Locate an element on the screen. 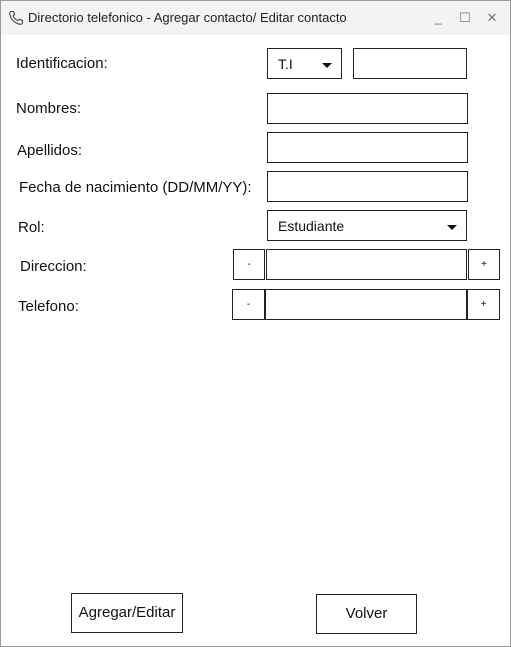 The height and width of the screenshot is (647, 511). rol-select: Estudiante is located at coordinates (367, 225).